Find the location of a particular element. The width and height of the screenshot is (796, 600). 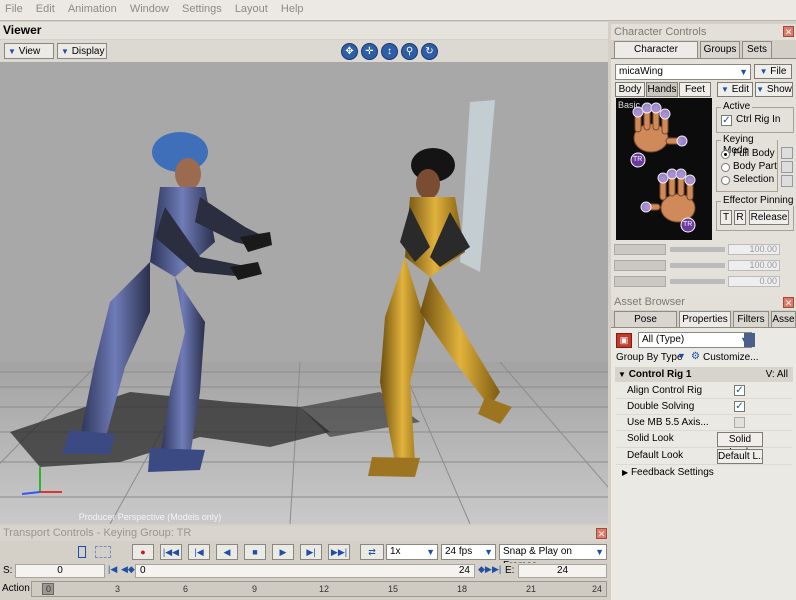

end-frame-field: 24 is located at coordinates (562, 571).